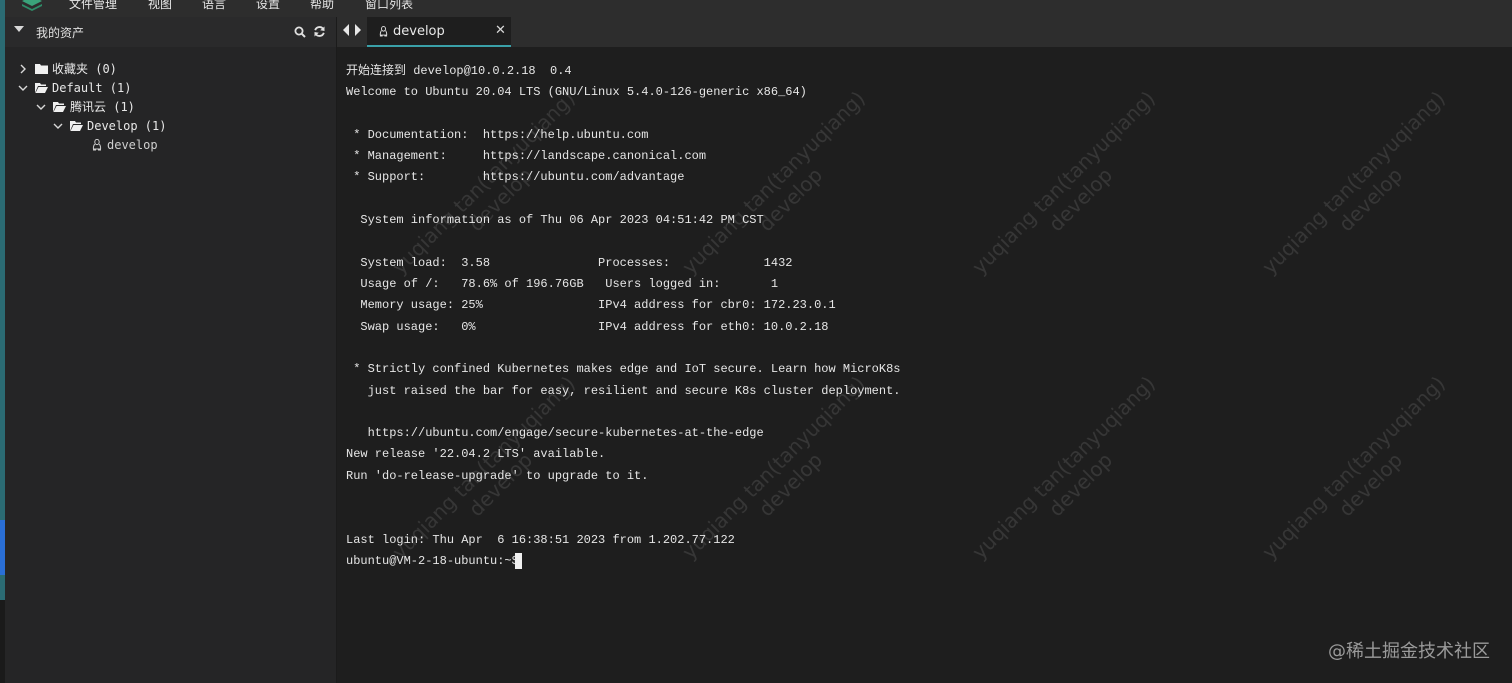 Image resolution: width=1512 pixels, height=683 pixels. What do you see at coordinates (92, 87) in the screenshot?
I see `tree-item-label: Default (1)` at bounding box center [92, 87].